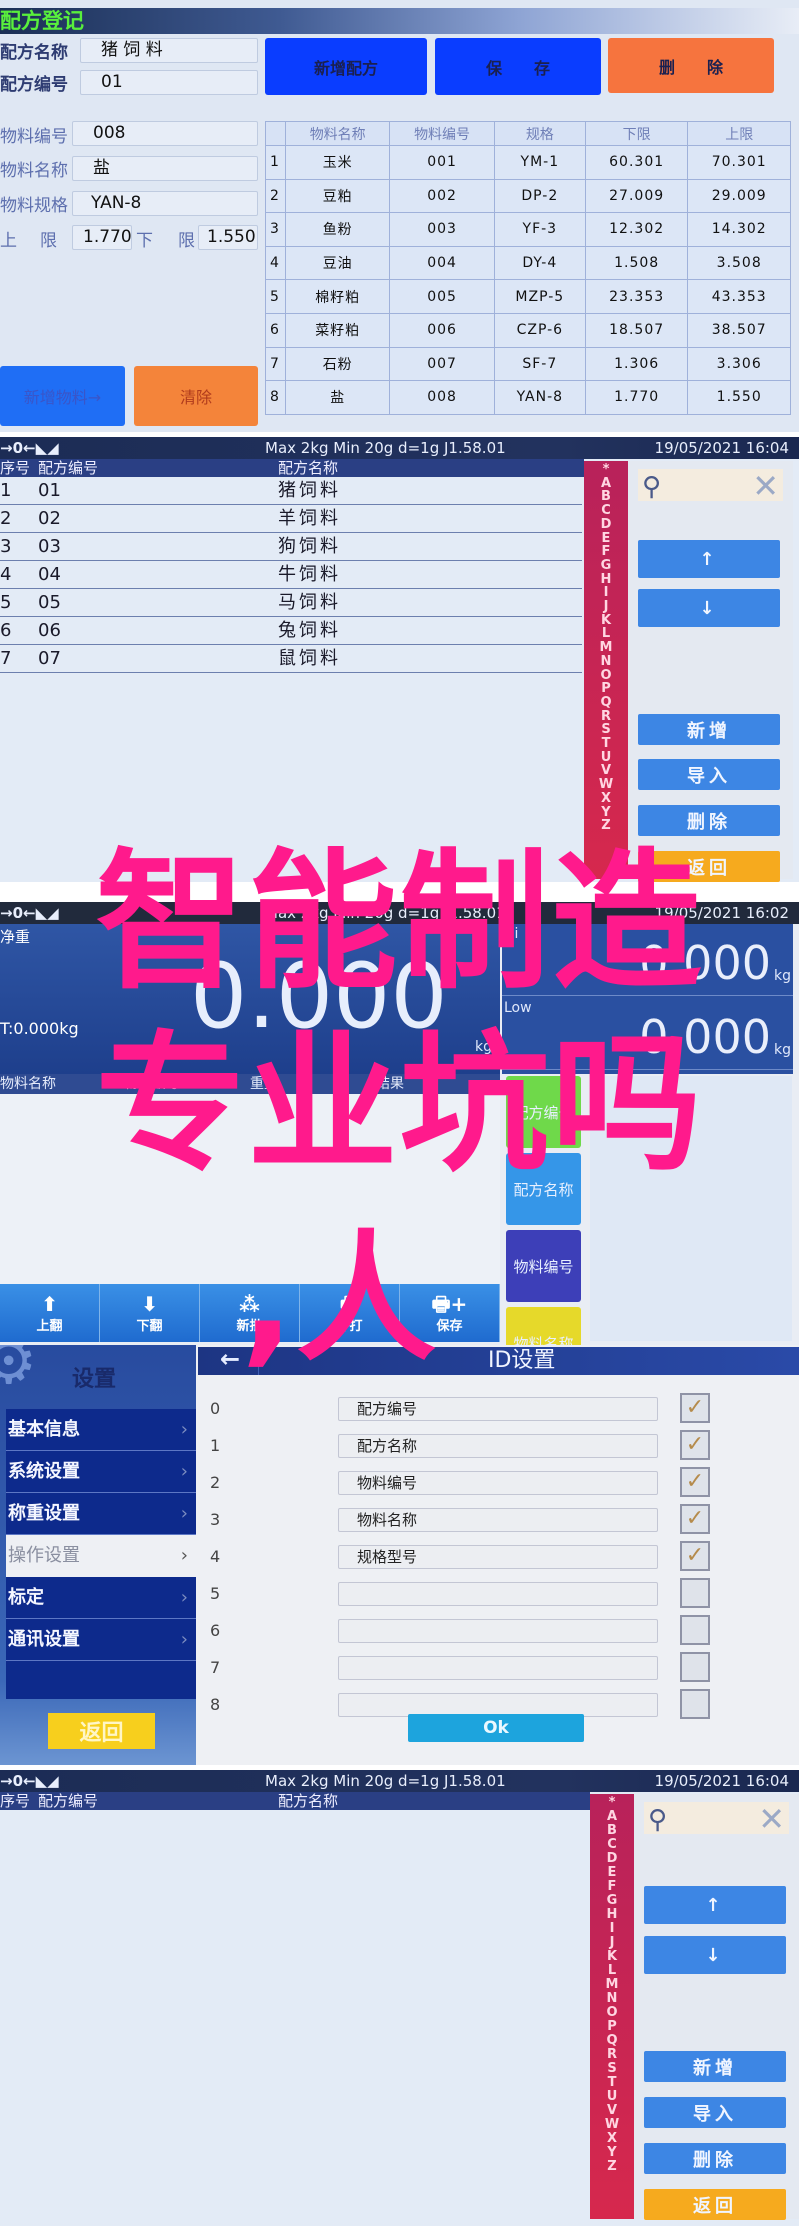 The height and width of the screenshot is (2226, 799). I want to click on alphabet-letter: F, so click(606, 552).